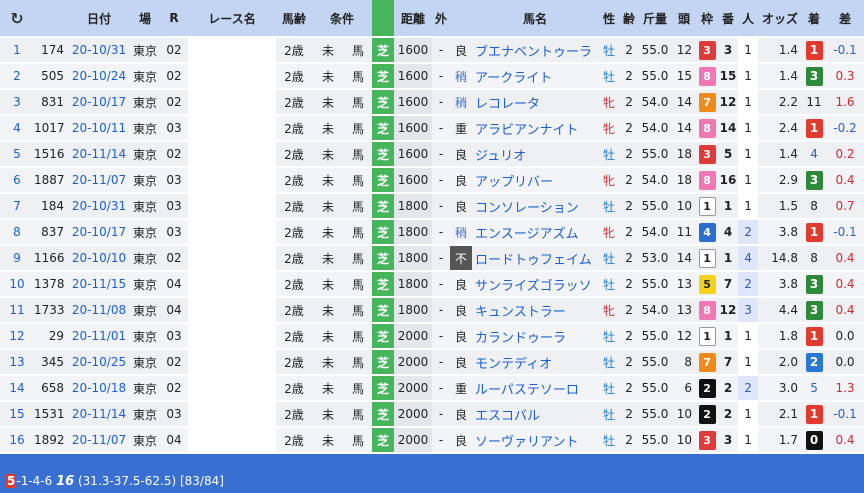 The width and height of the screenshot is (864, 493). I want to click on horse-name: エンスージアズム, so click(535, 232).